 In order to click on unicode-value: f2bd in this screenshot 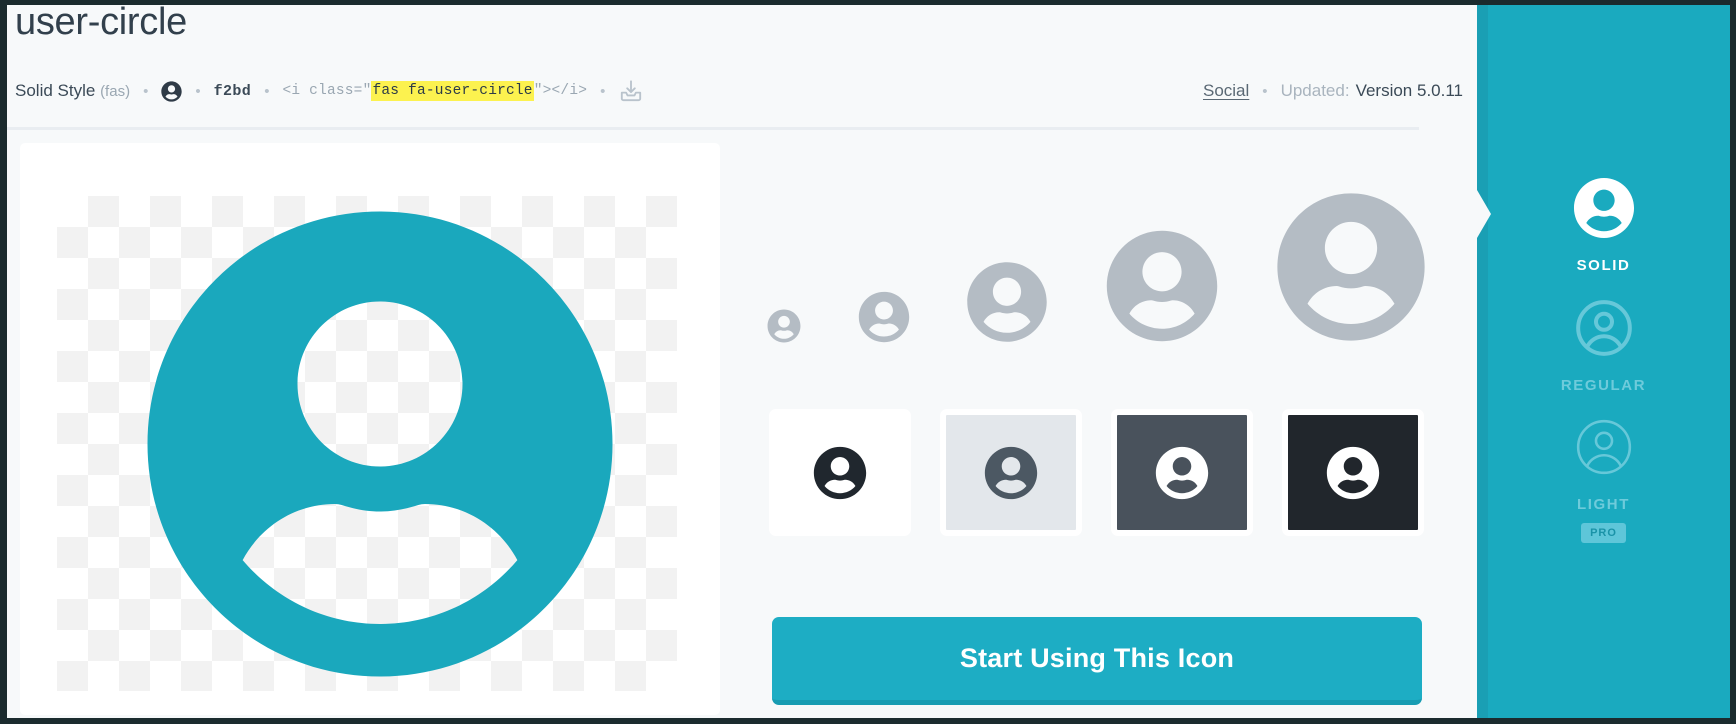, I will do `click(232, 91)`.